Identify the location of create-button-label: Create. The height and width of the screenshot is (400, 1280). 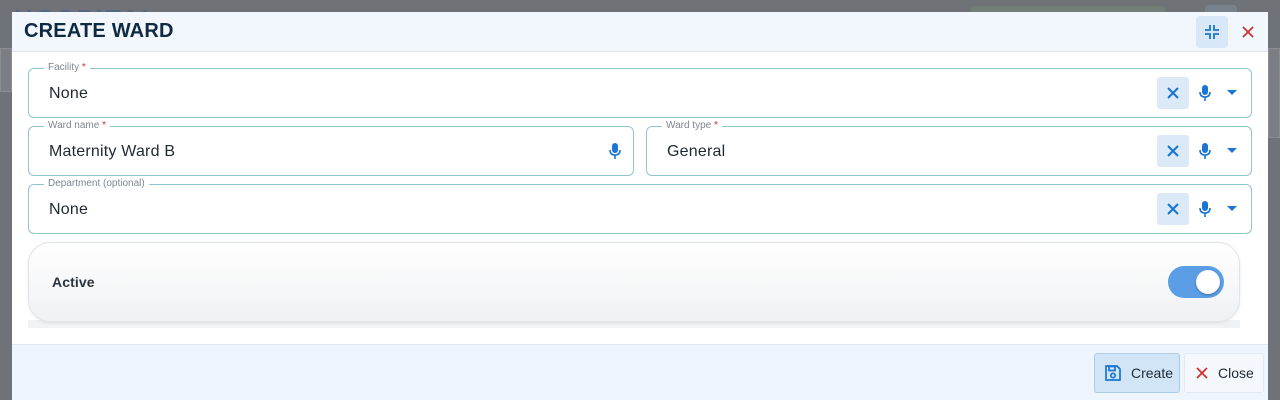
(1152, 373).